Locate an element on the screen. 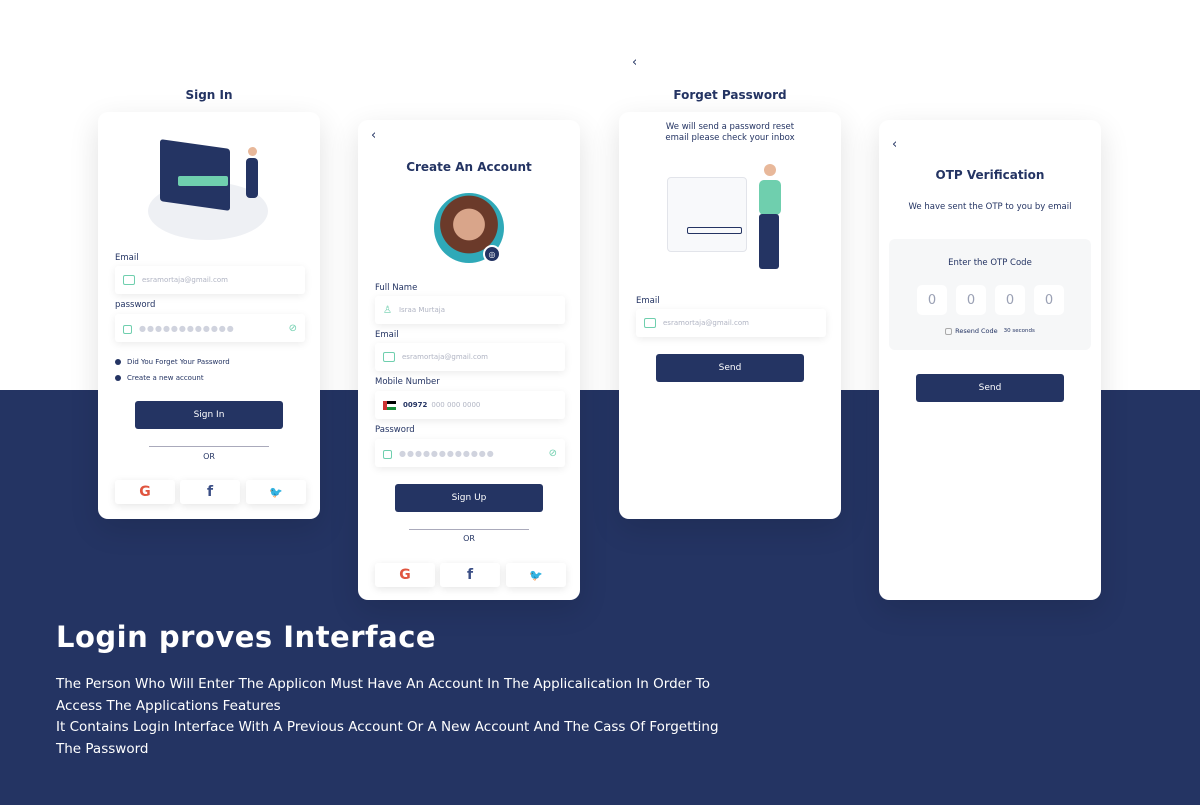 Image resolution: width=1200 pixels, height=805 pixels. camera-icon: ◎ is located at coordinates (492, 254).